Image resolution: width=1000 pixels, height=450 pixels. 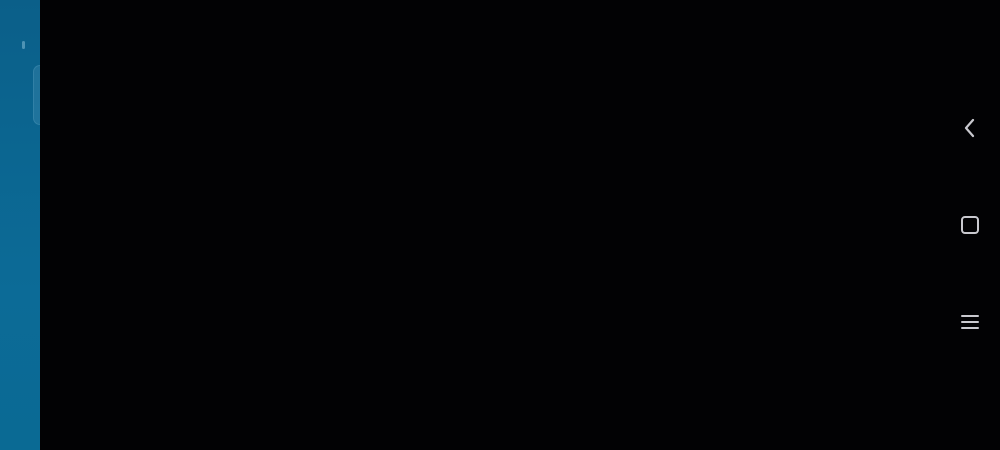 I want to click on menu-lines-icon, so click(x=970, y=322).